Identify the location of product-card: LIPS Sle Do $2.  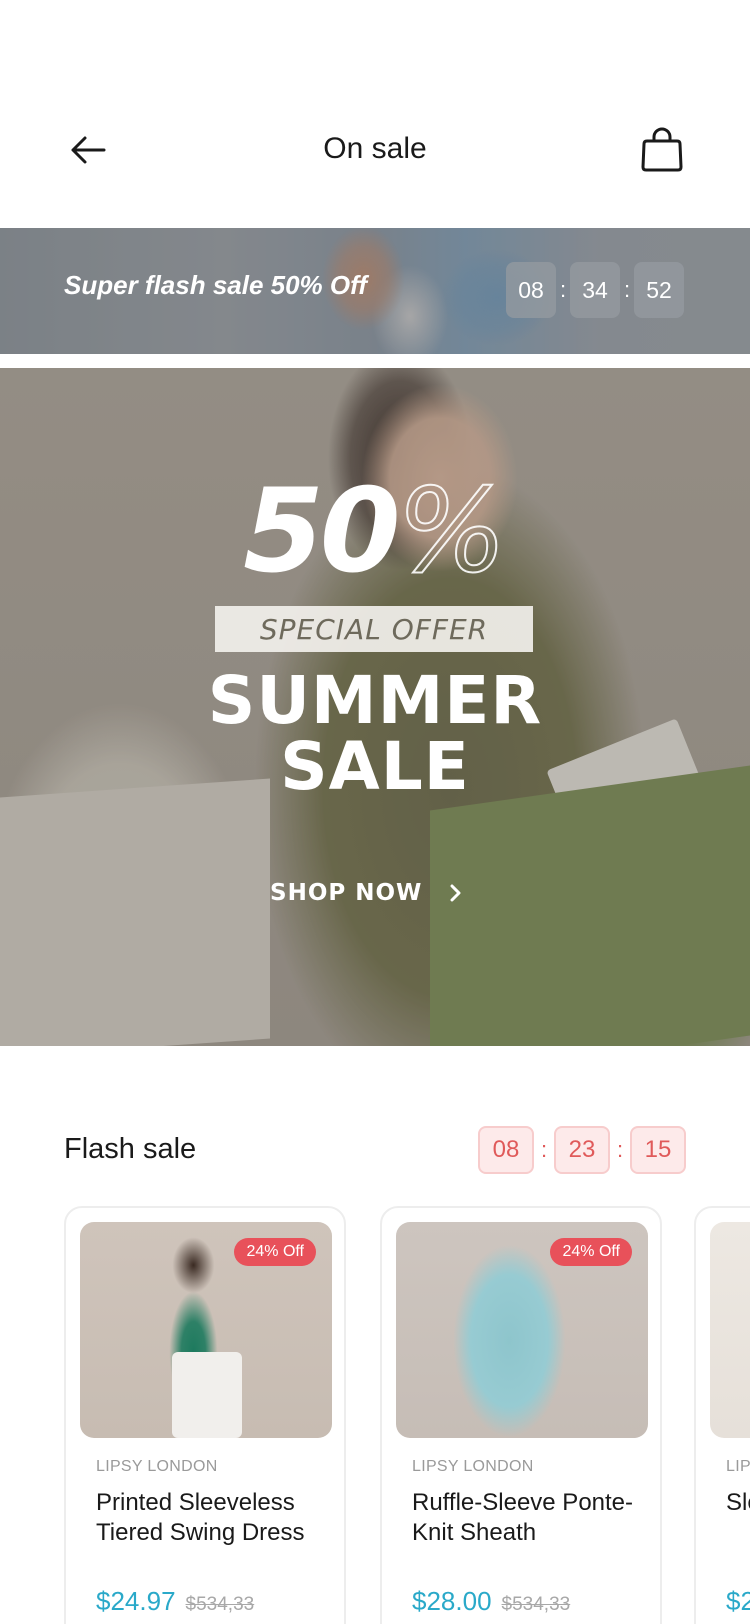
(722, 1415).